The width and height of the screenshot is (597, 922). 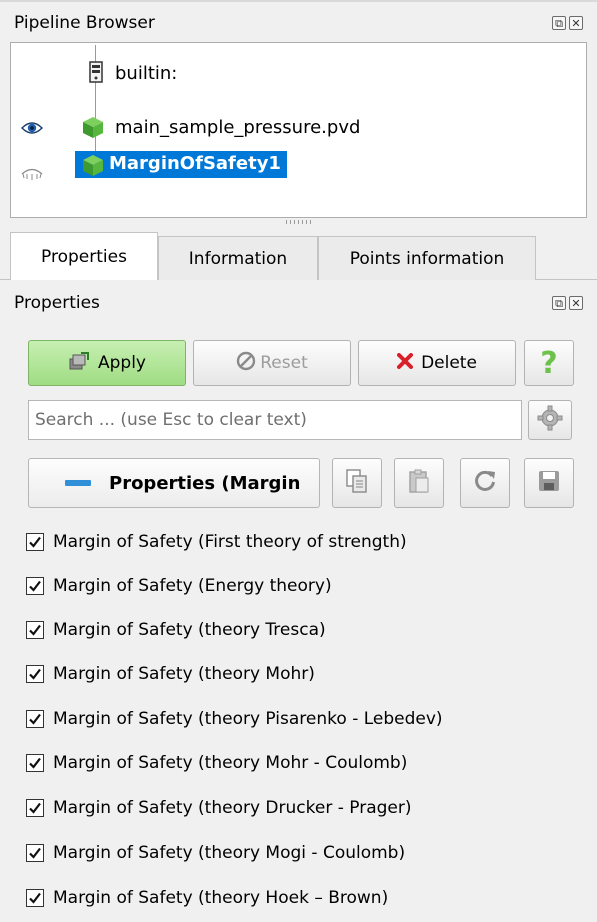 What do you see at coordinates (221, 898) in the screenshot?
I see `option-label: Margin of Safety (theory Hoek – Brown)` at bounding box center [221, 898].